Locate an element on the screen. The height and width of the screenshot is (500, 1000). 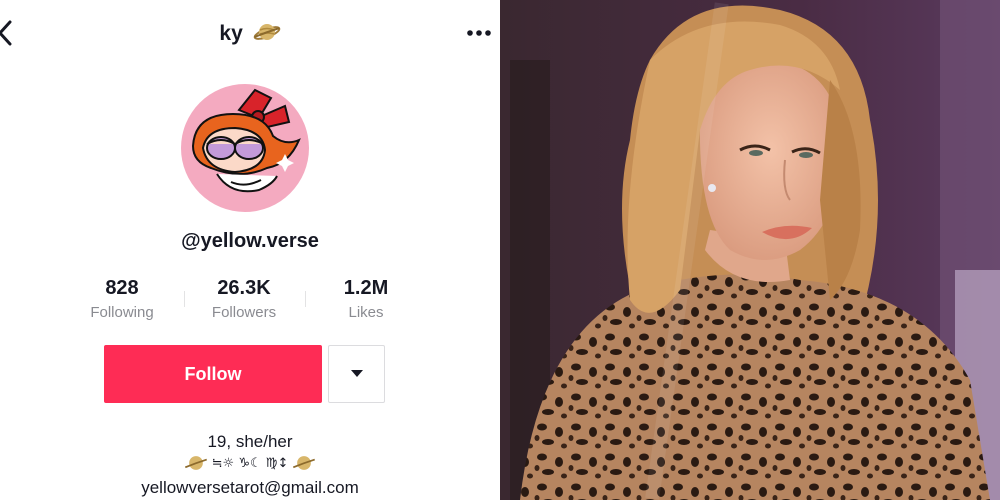
avatar-image is located at coordinates (245, 148).